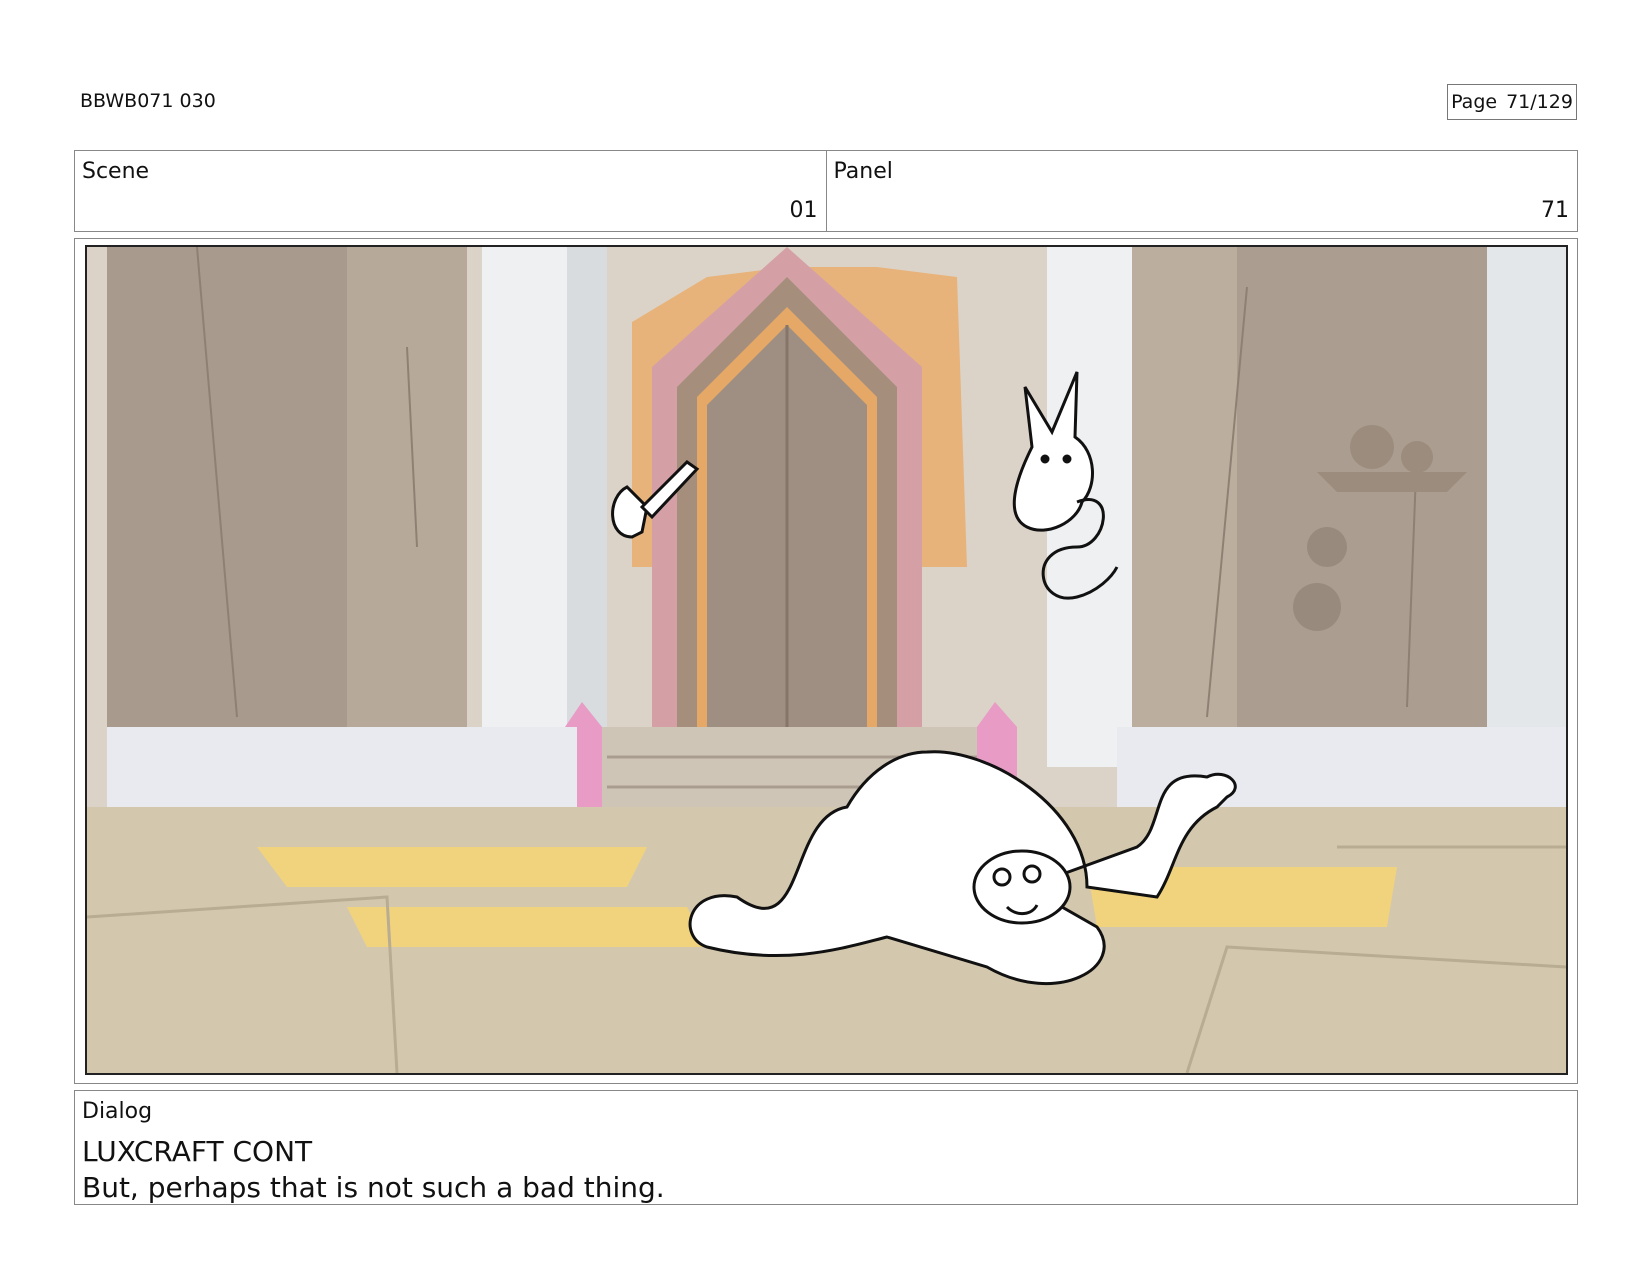 The image size is (1650, 1275). I want to click on page-indicator: Page 71/129, so click(1512, 102).